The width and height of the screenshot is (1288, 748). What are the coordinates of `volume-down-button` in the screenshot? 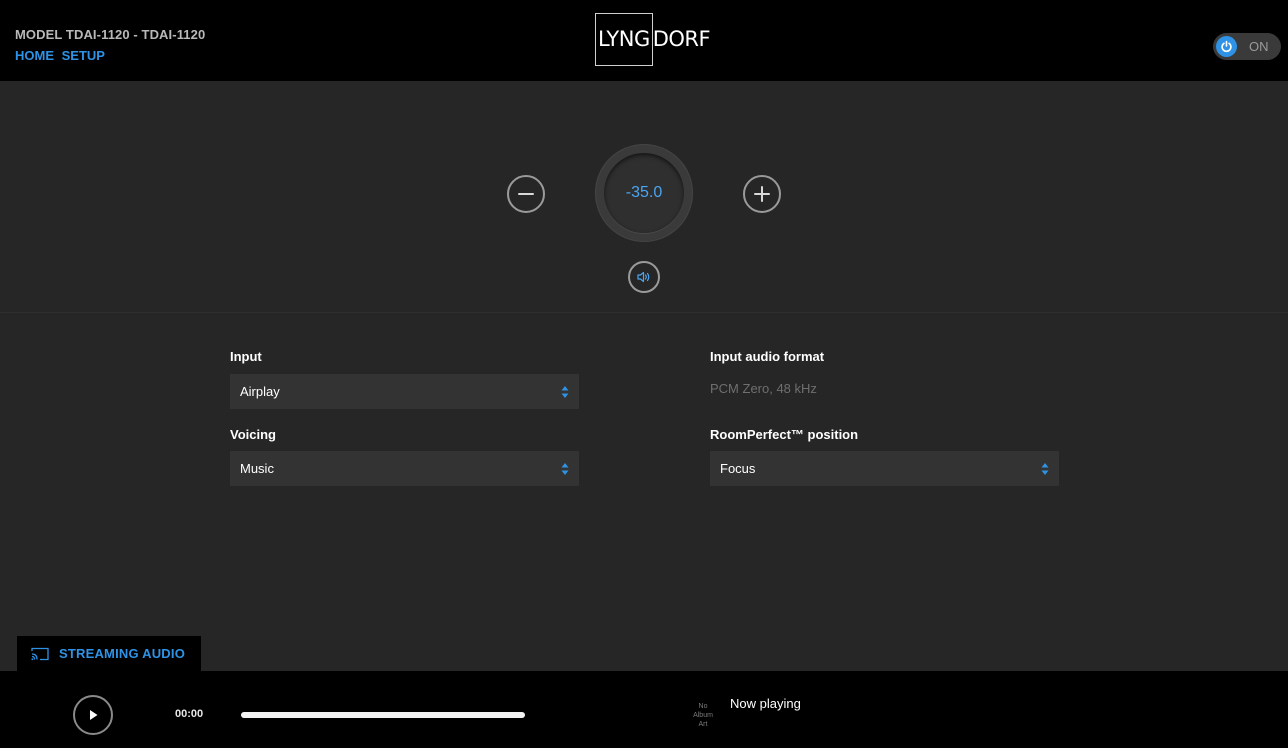 It's located at (526, 194).